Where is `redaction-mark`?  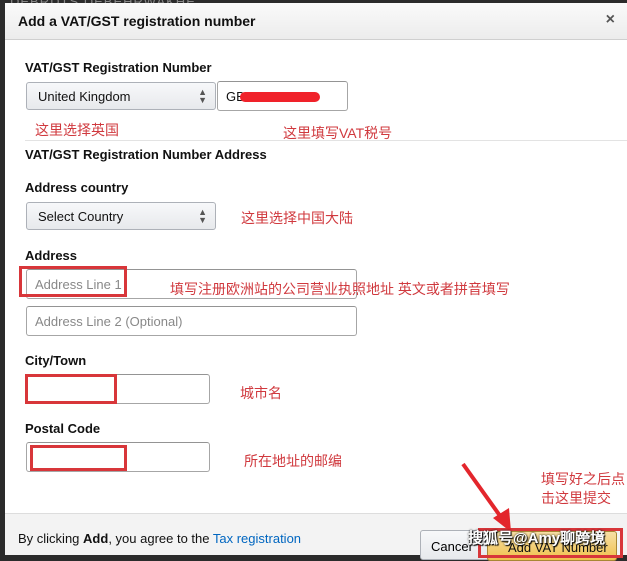 redaction-mark is located at coordinates (280, 97).